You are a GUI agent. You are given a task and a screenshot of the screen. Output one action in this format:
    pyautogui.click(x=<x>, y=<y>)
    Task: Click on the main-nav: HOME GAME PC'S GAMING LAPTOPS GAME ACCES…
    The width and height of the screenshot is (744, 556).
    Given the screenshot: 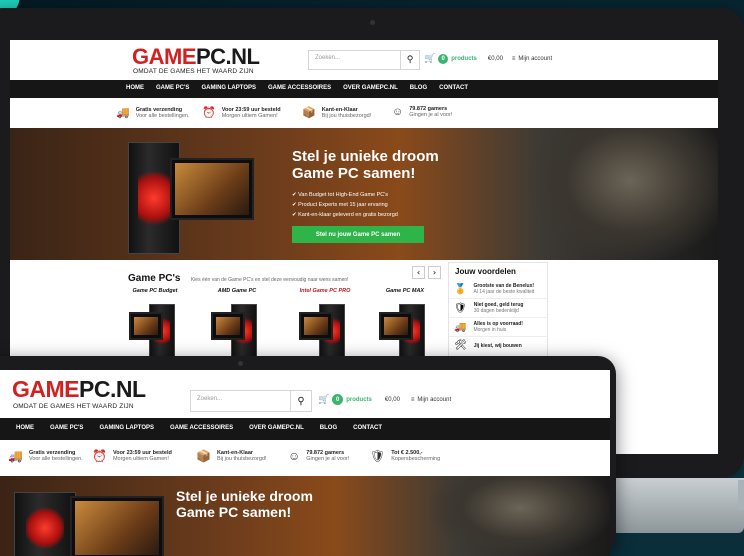 What is the action you would take?
    pyautogui.click(x=305, y=429)
    